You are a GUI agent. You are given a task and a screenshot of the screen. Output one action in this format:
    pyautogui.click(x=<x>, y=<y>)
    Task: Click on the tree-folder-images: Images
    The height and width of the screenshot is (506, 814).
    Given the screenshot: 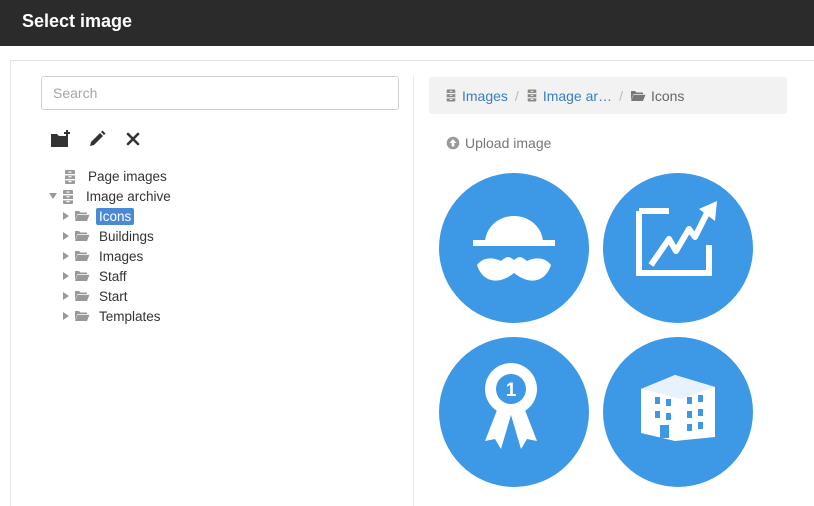 What is the action you would take?
    pyautogui.click(x=103, y=256)
    